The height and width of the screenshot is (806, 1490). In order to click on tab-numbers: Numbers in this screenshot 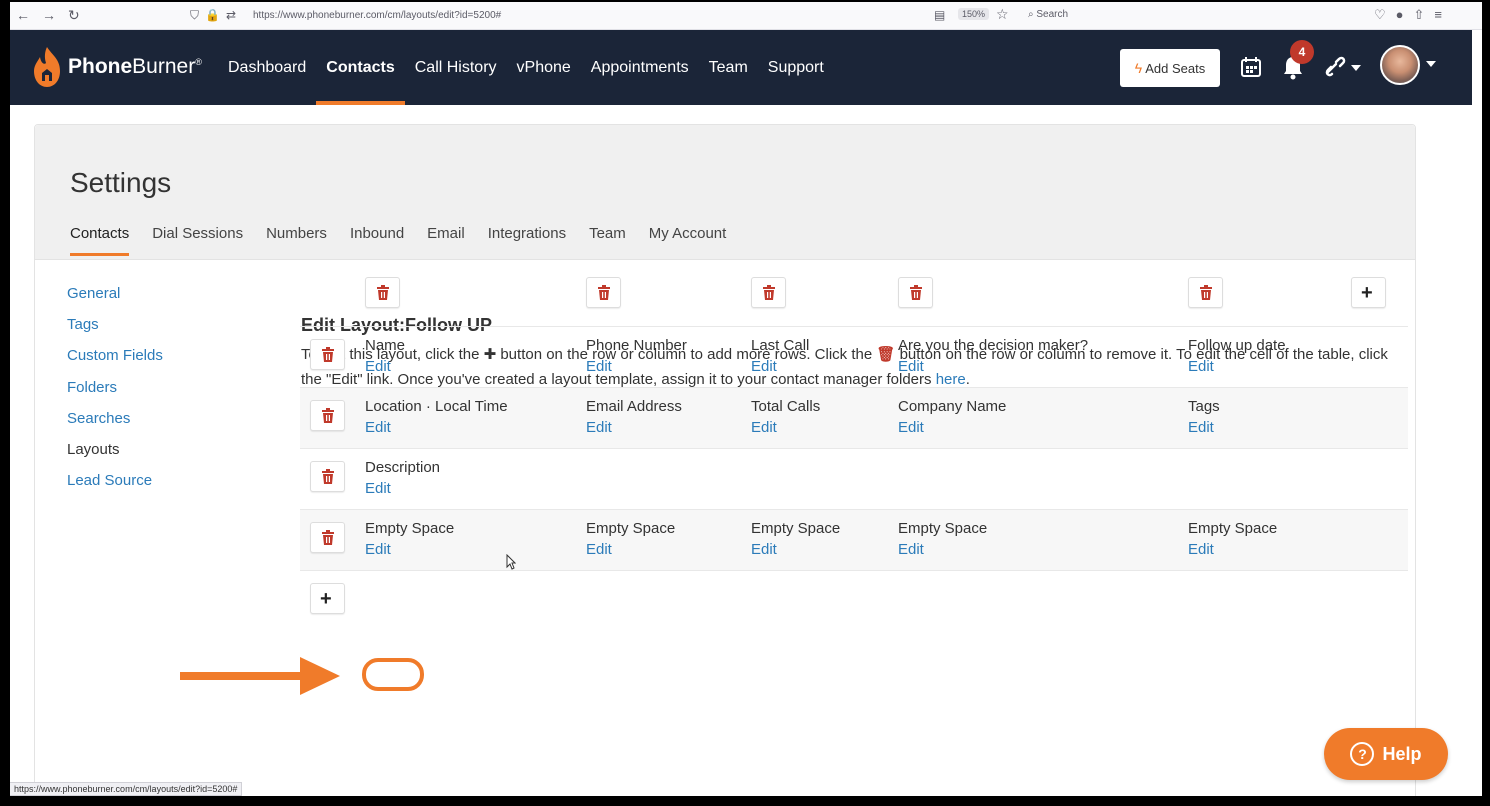, I will do `click(296, 240)`.